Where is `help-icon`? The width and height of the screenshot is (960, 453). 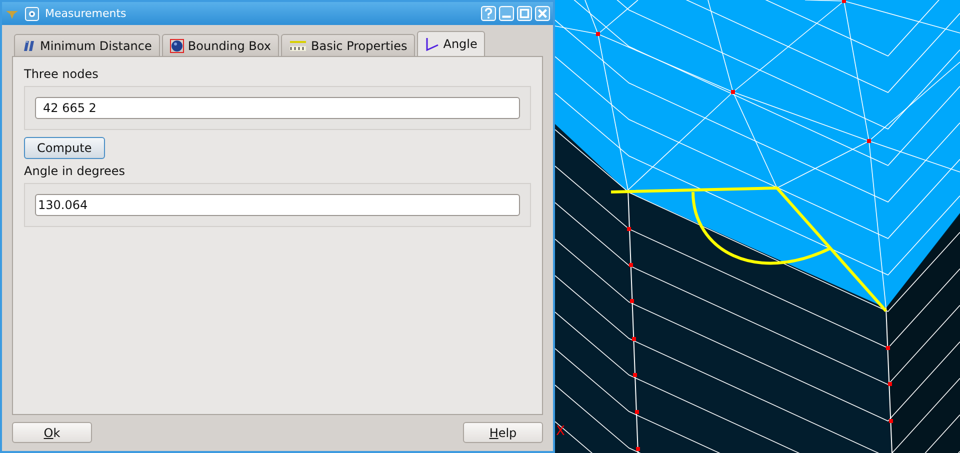 help-icon is located at coordinates (488, 13).